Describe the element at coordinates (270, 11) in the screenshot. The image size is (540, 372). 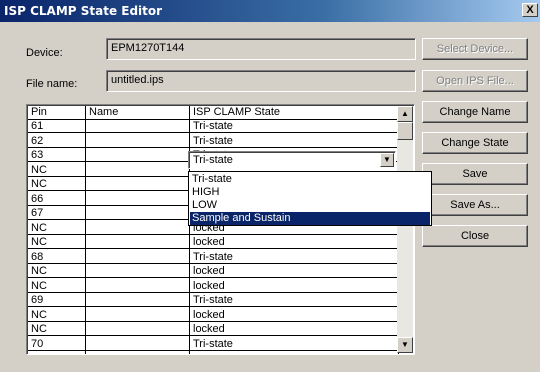
I see `title-bar: ISP CLAMP State Editor X` at that location.